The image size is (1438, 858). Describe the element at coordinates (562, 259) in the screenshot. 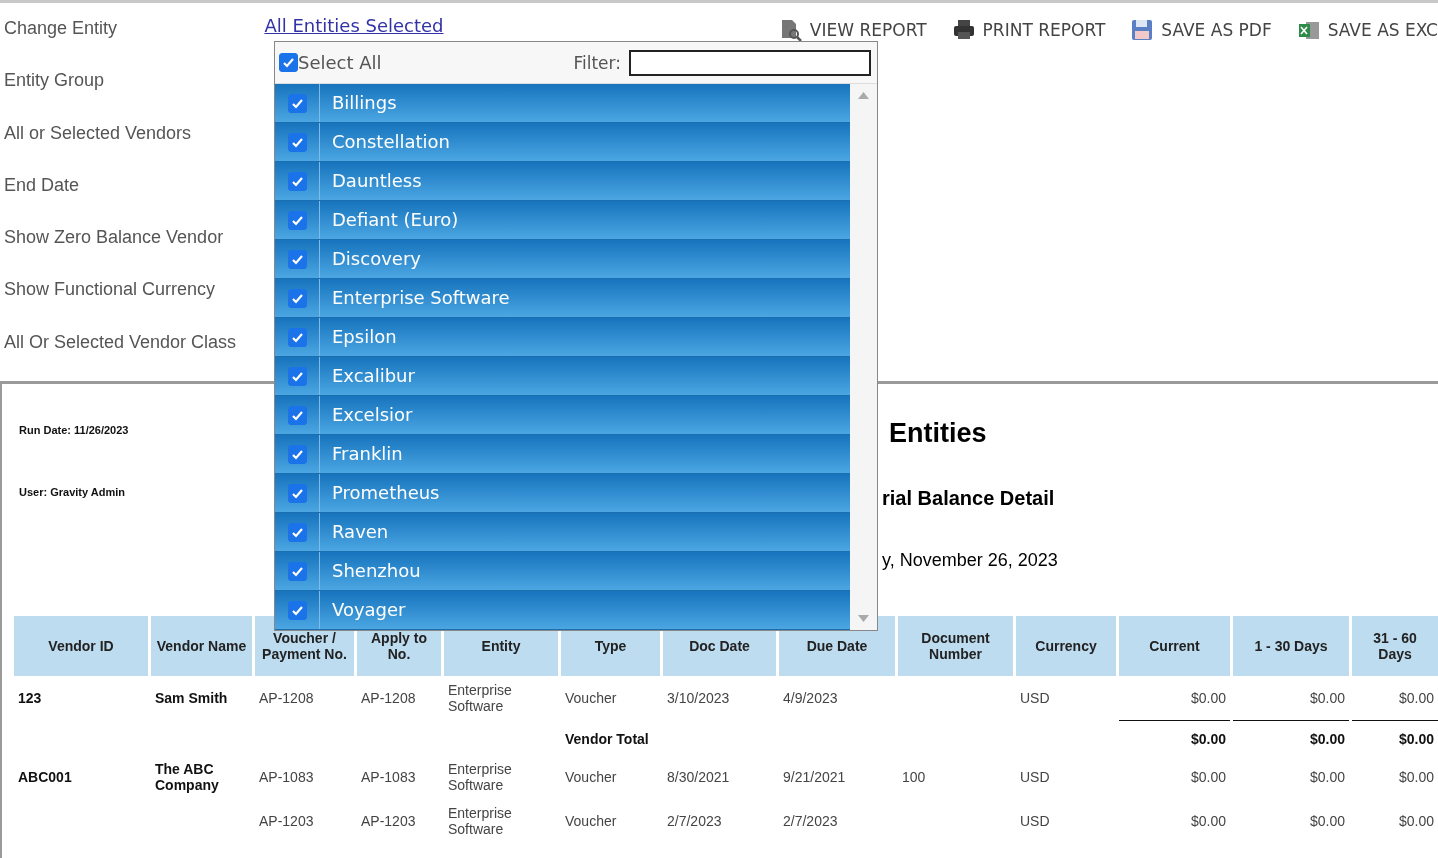

I see `entity-option: Discovery` at that location.